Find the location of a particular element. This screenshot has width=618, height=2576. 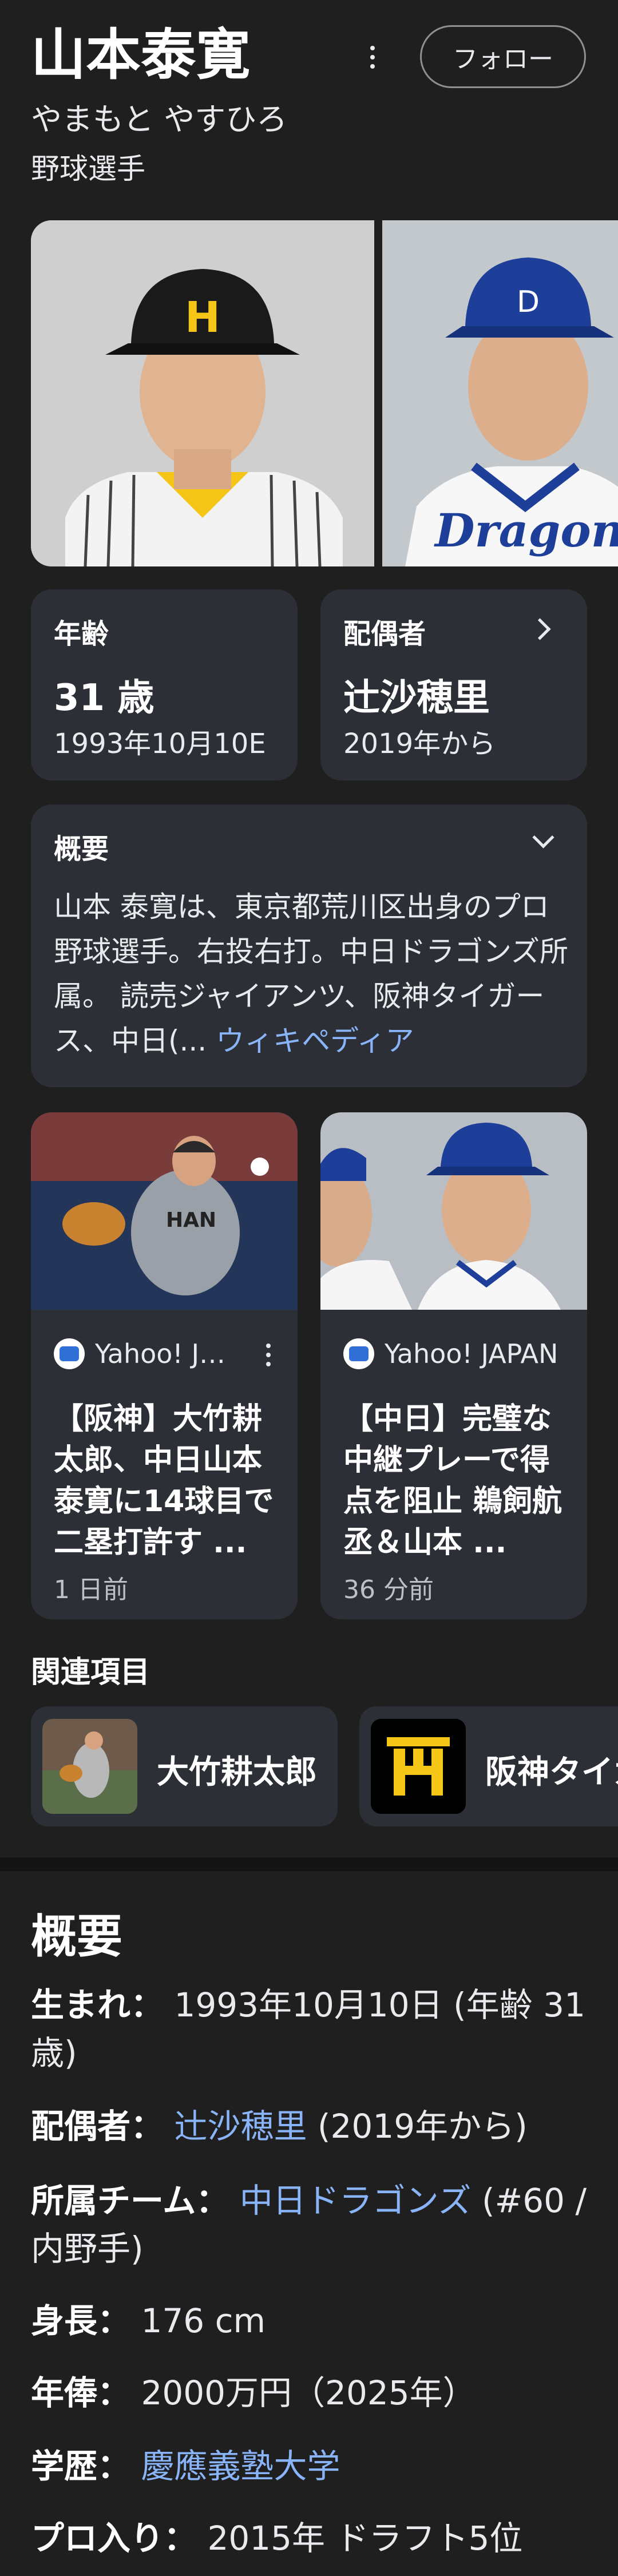

svg-text: D is located at coordinates (528, 302).